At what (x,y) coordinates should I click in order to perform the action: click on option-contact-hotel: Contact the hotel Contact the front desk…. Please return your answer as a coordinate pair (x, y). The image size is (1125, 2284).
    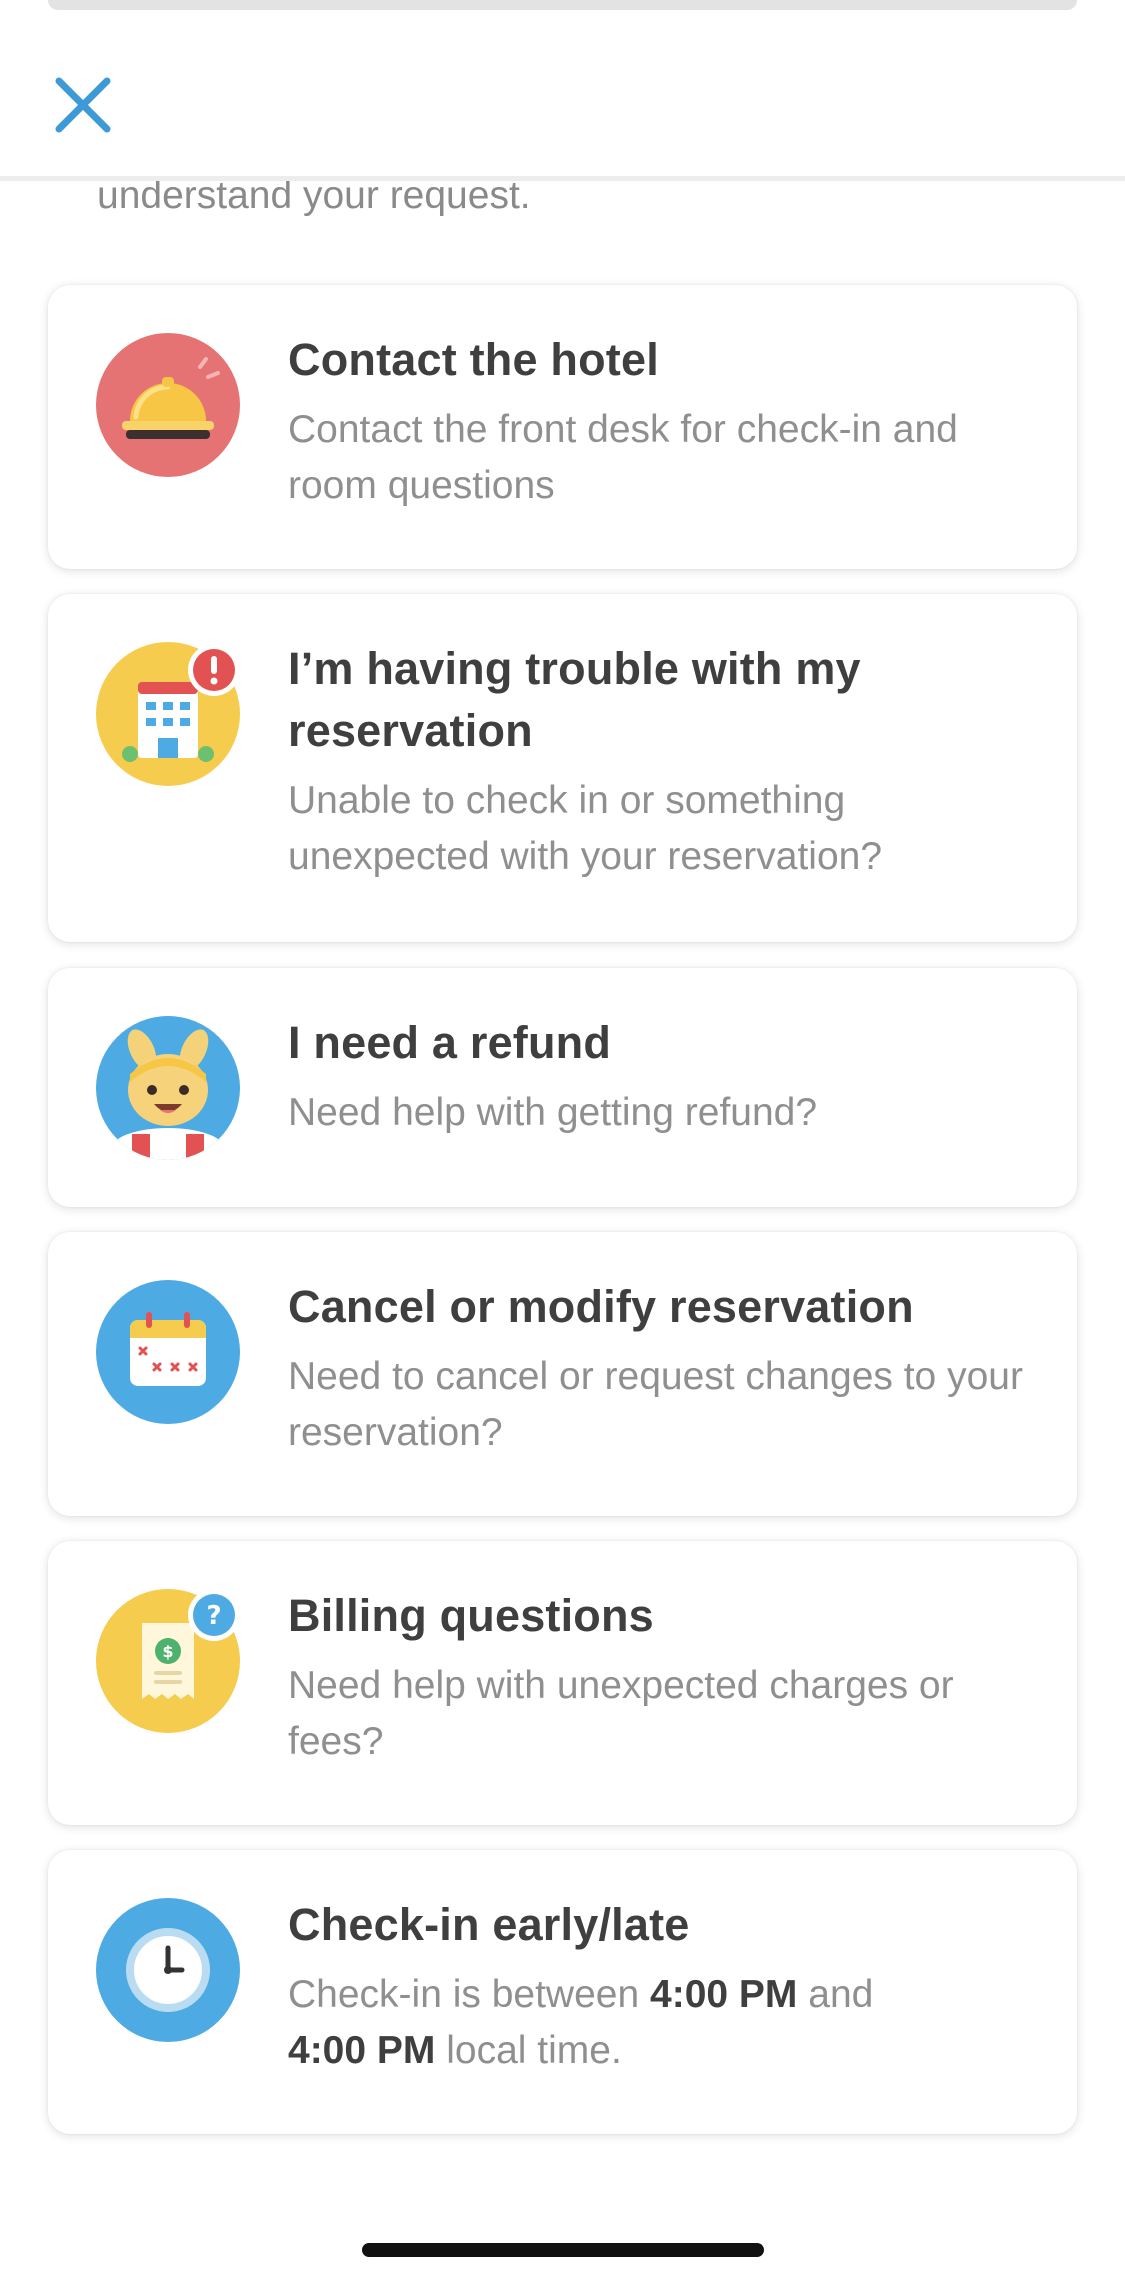
    Looking at the image, I should click on (562, 427).